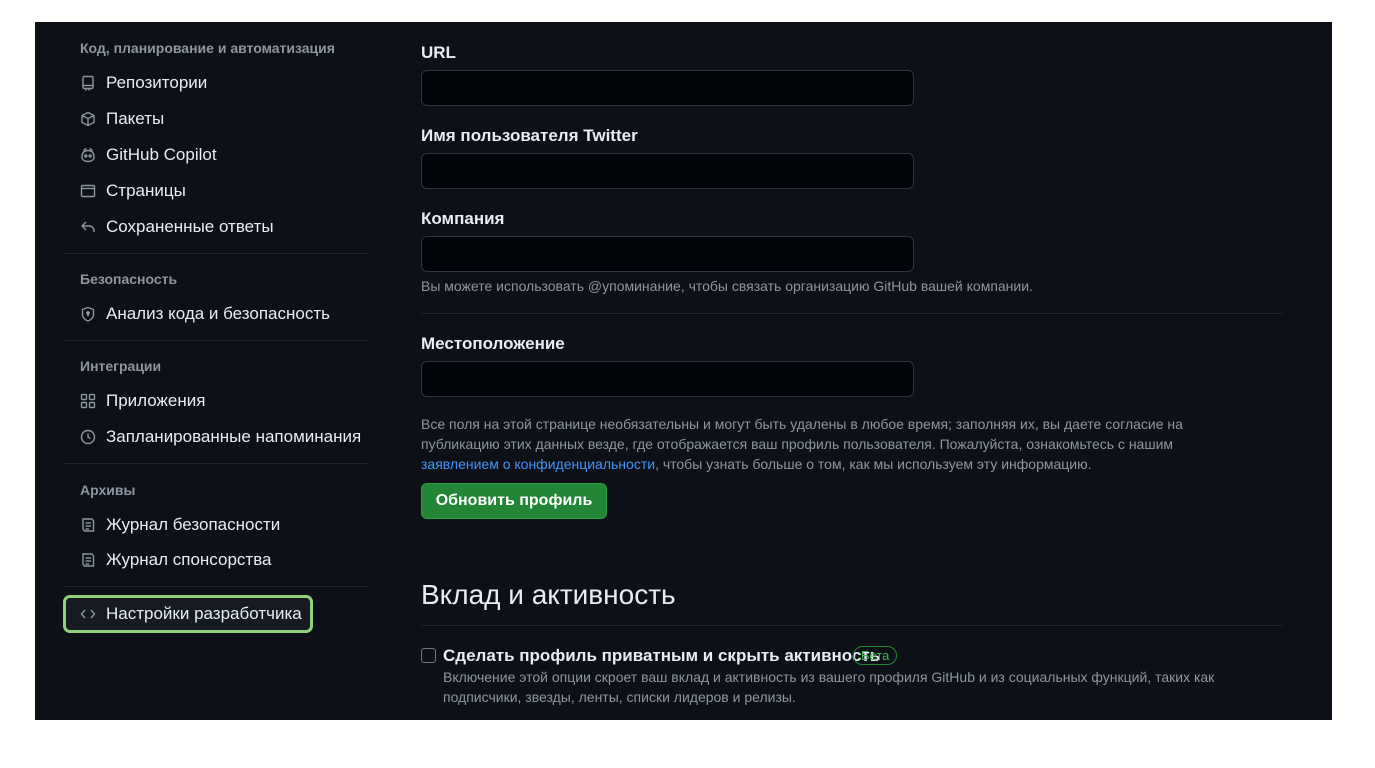 The height and width of the screenshot is (768, 1375). Describe the element at coordinates (157, 82) in the screenshot. I see `sidebar-item-label: Репозитории` at that location.